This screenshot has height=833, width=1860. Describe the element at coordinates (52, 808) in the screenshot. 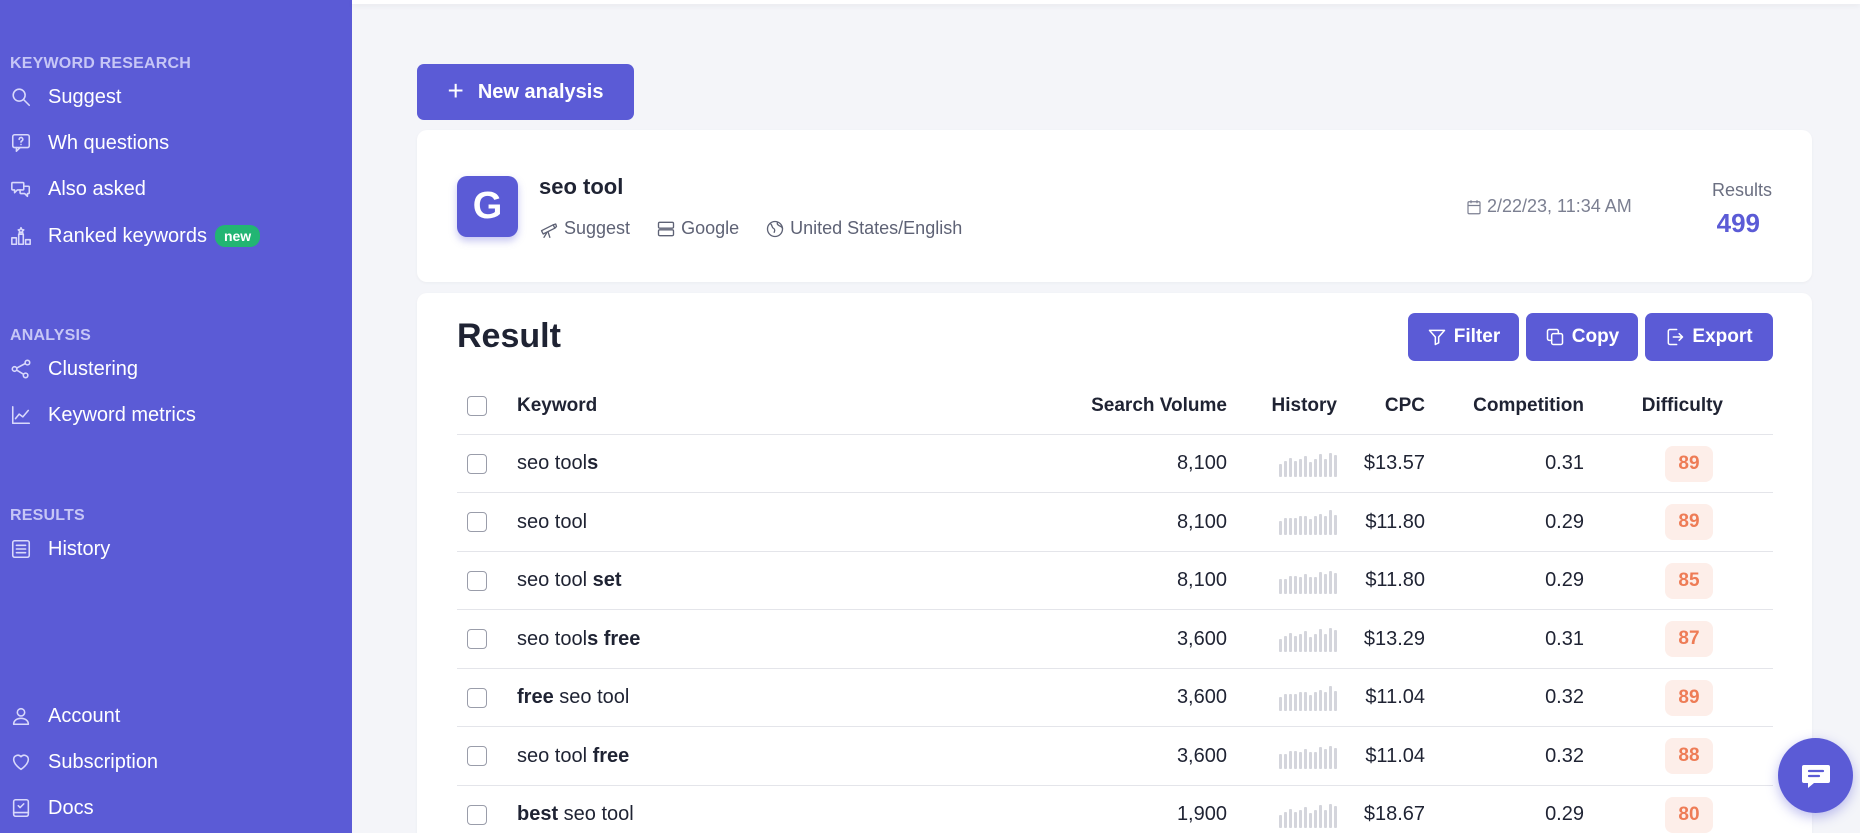

I see `sidebar-item-docs: Docs` at that location.